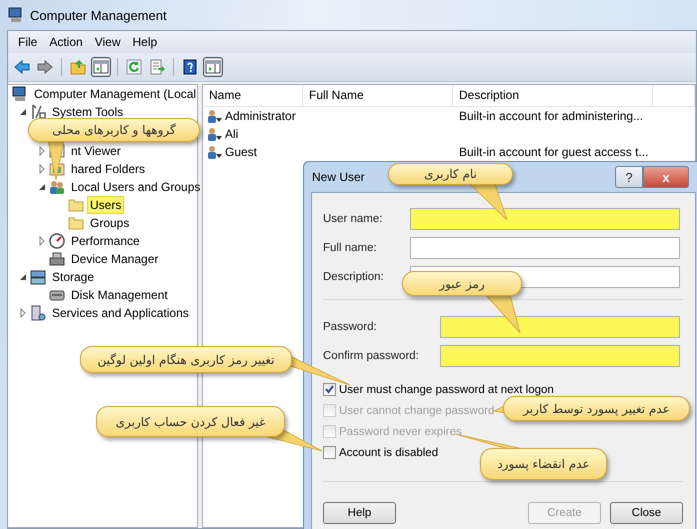 The height and width of the screenshot is (529, 697). Describe the element at coordinates (488, 202) in the screenshot. I see `callout-tail` at that location.